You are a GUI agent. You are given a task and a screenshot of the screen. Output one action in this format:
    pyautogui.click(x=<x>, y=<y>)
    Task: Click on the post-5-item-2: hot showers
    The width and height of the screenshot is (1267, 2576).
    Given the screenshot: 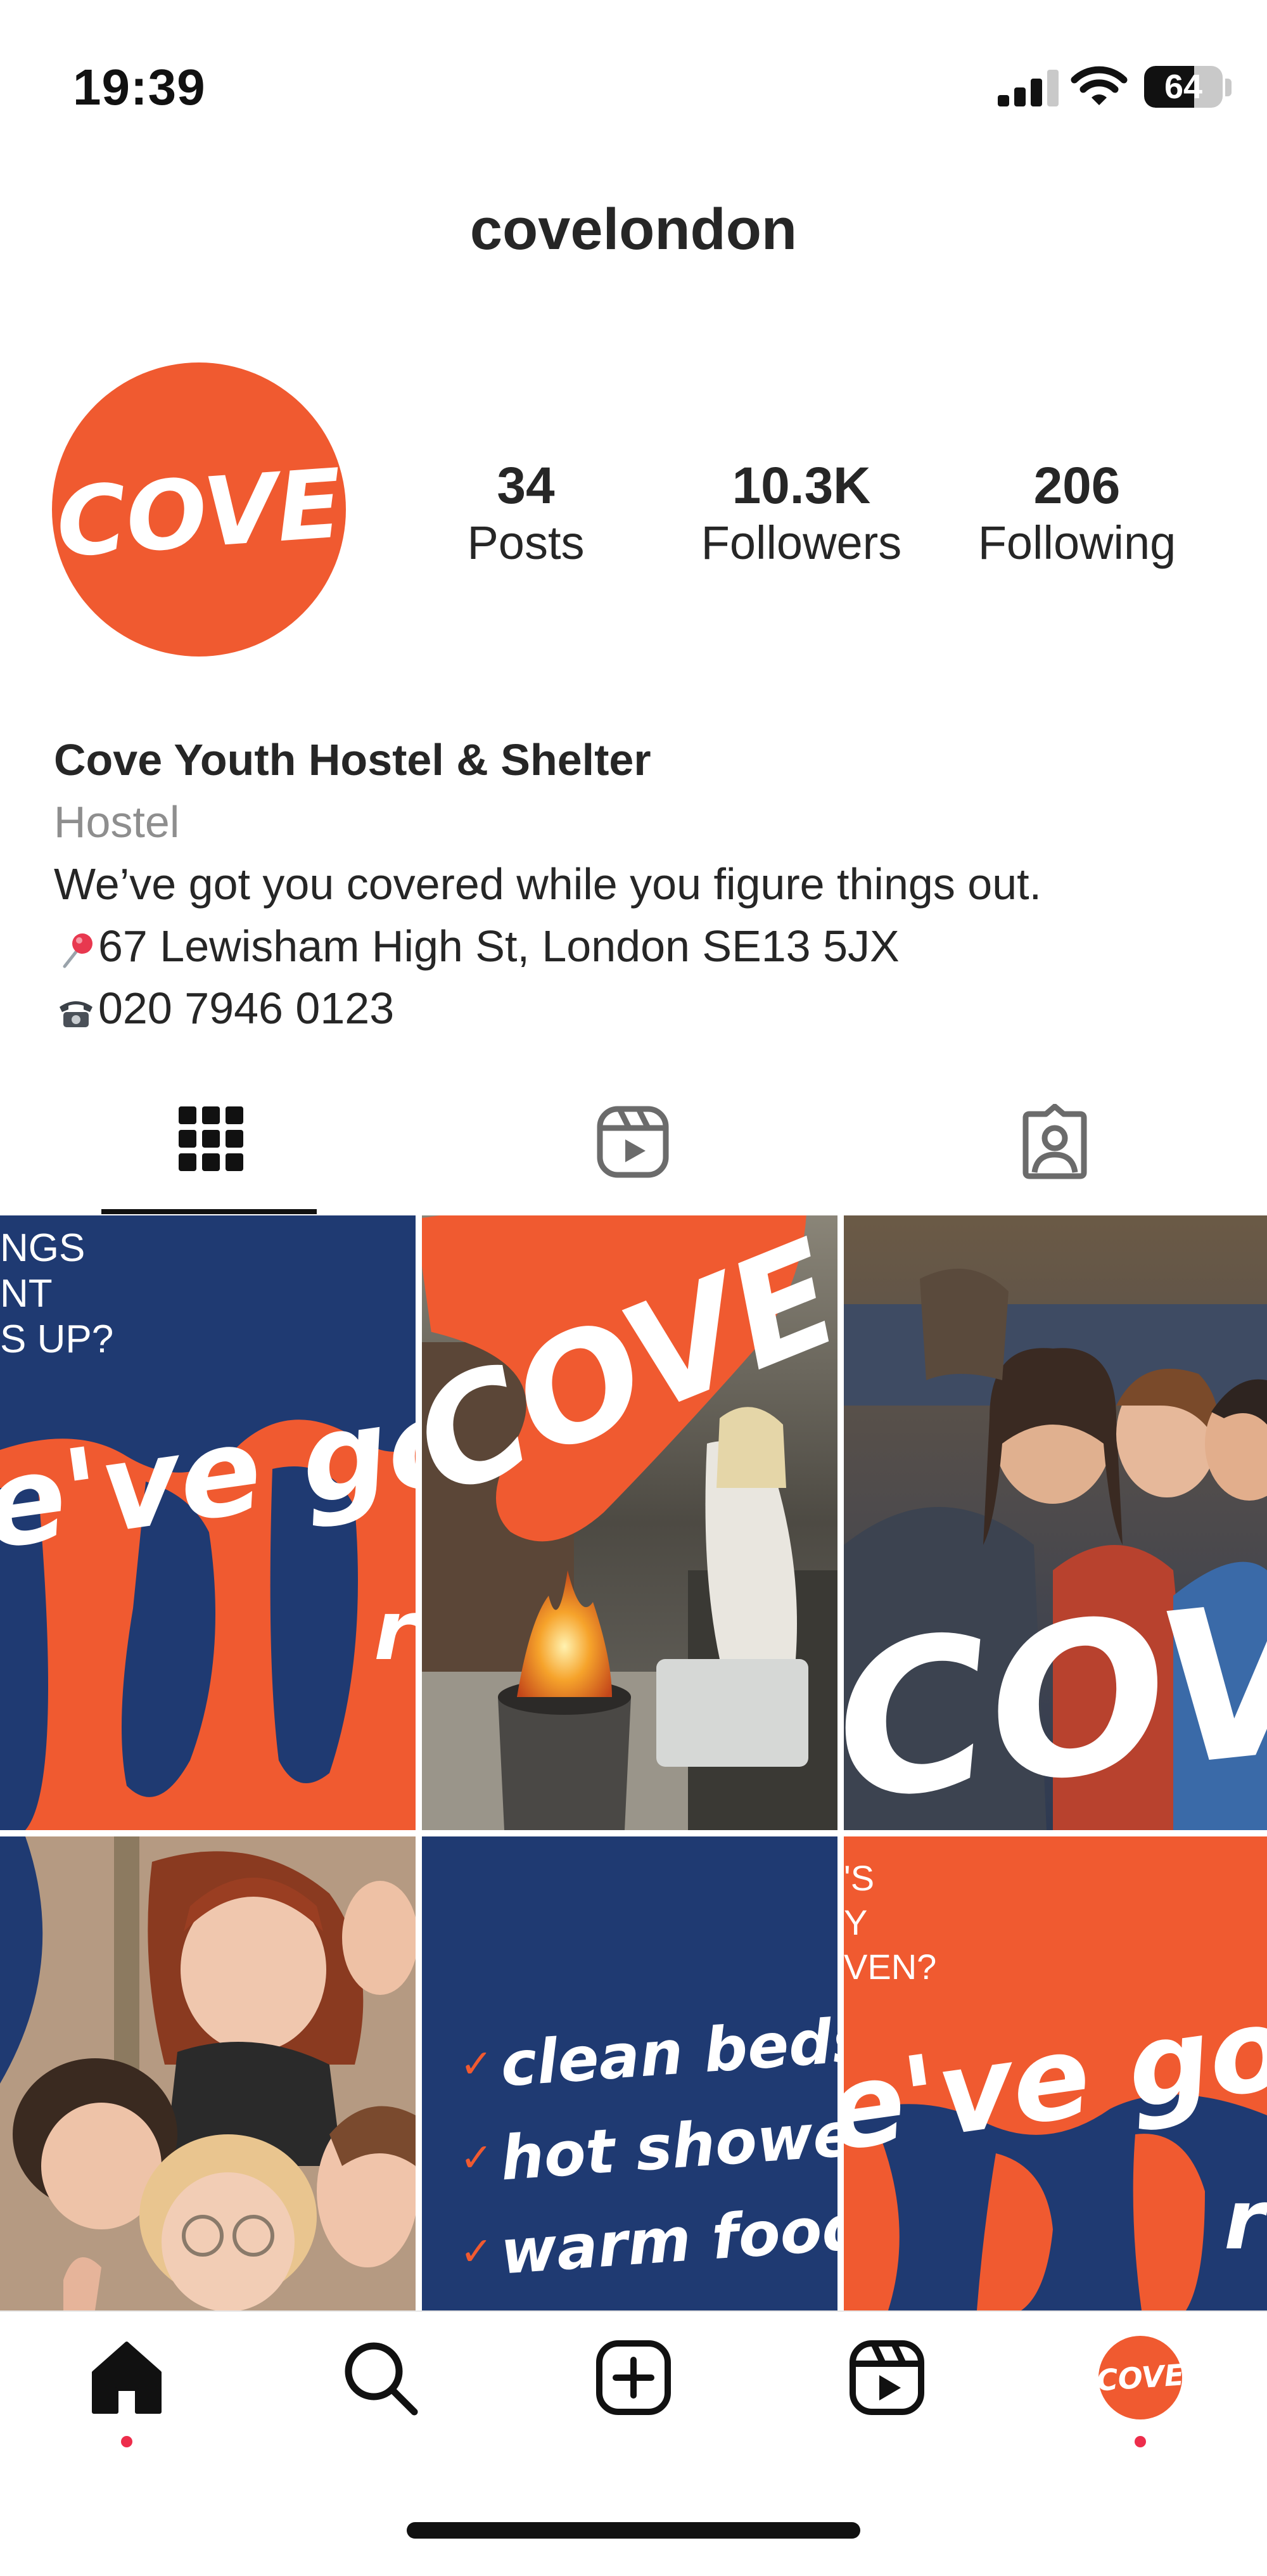 What is the action you would take?
    pyautogui.click(x=668, y=2144)
    